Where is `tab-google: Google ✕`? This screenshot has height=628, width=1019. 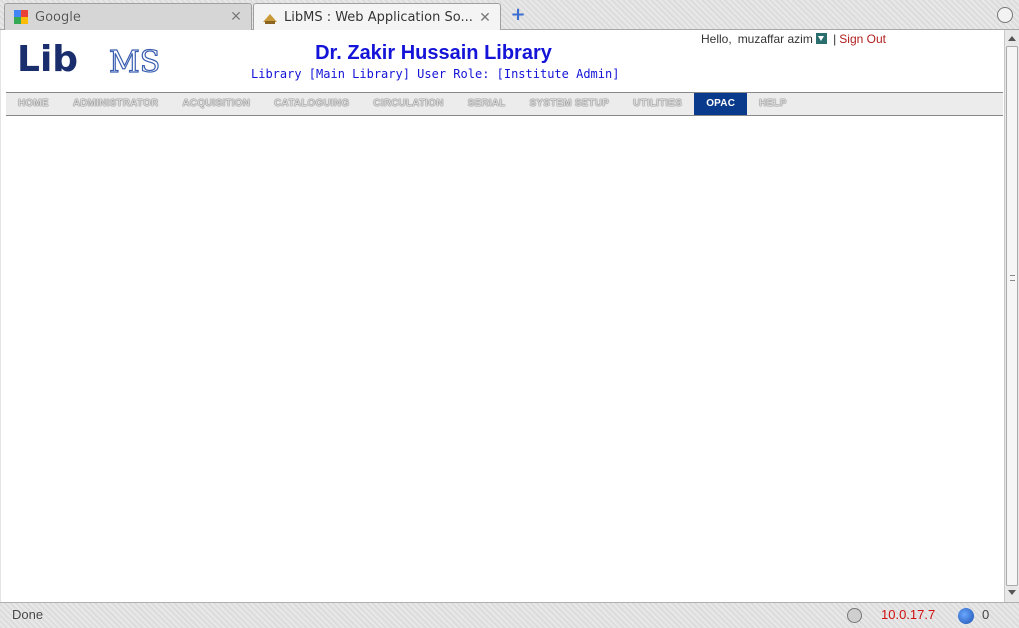 tab-google: Google ✕ is located at coordinates (128, 16).